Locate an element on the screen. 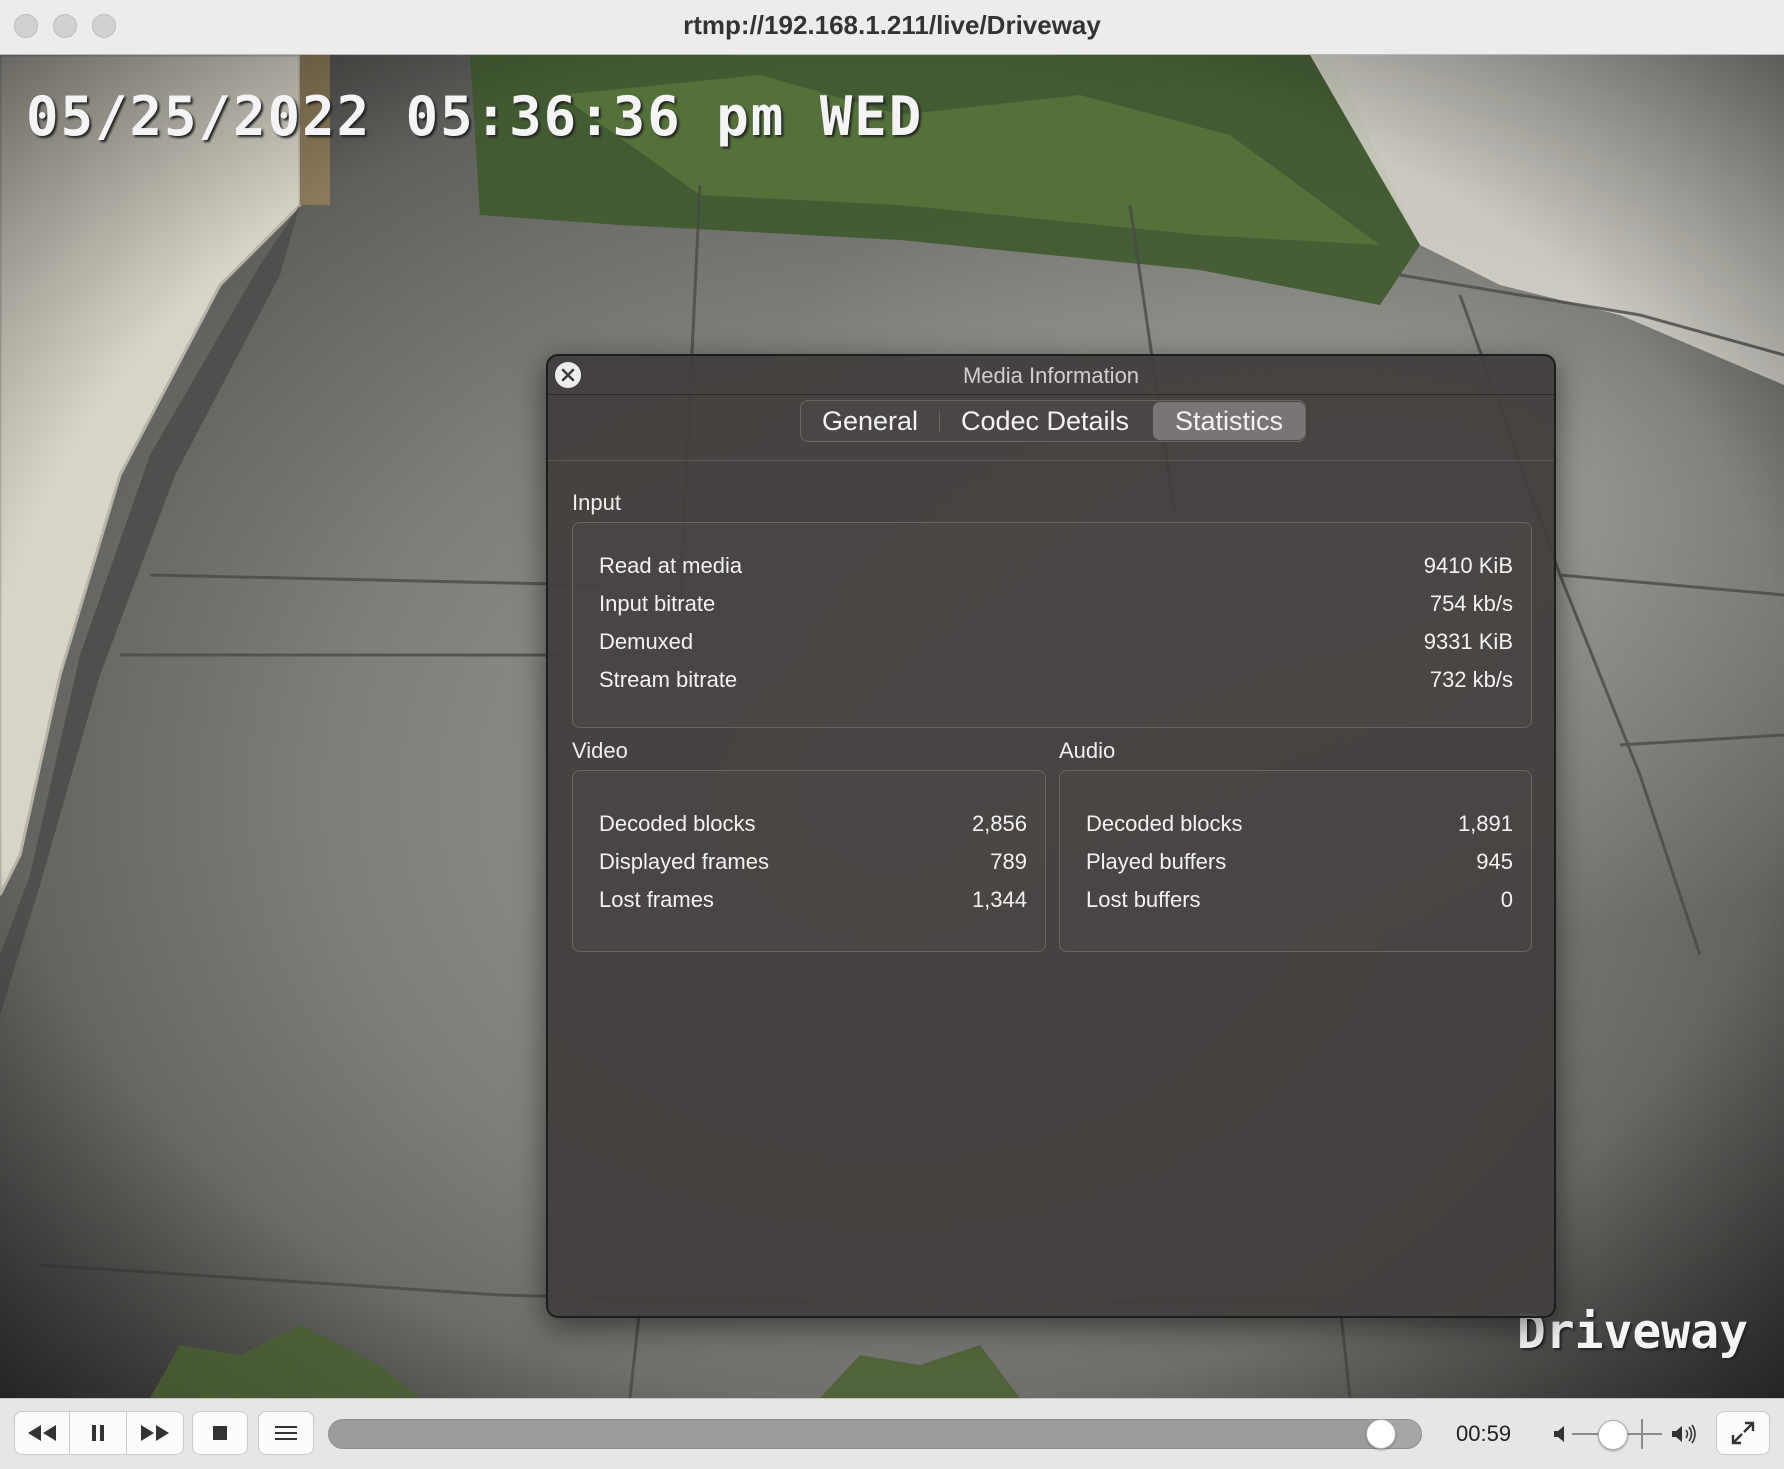  seek-progress-fill is located at coordinates (855, 1434).